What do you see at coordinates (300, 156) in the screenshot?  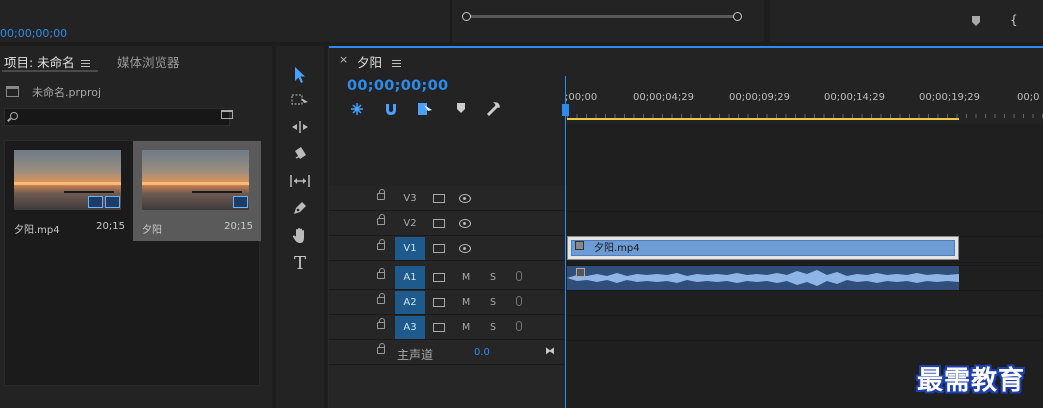 I see `razor-tool-icon` at bounding box center [300, 156].